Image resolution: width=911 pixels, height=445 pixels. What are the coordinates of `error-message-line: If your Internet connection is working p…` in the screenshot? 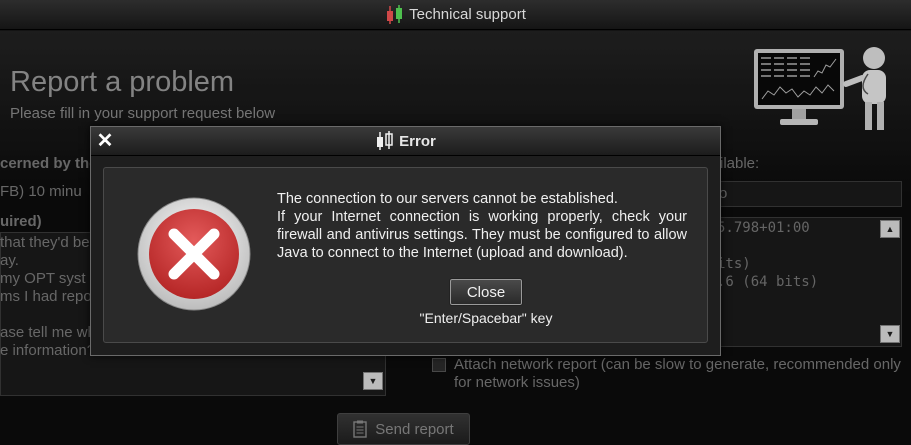 It's located at (482, 235).